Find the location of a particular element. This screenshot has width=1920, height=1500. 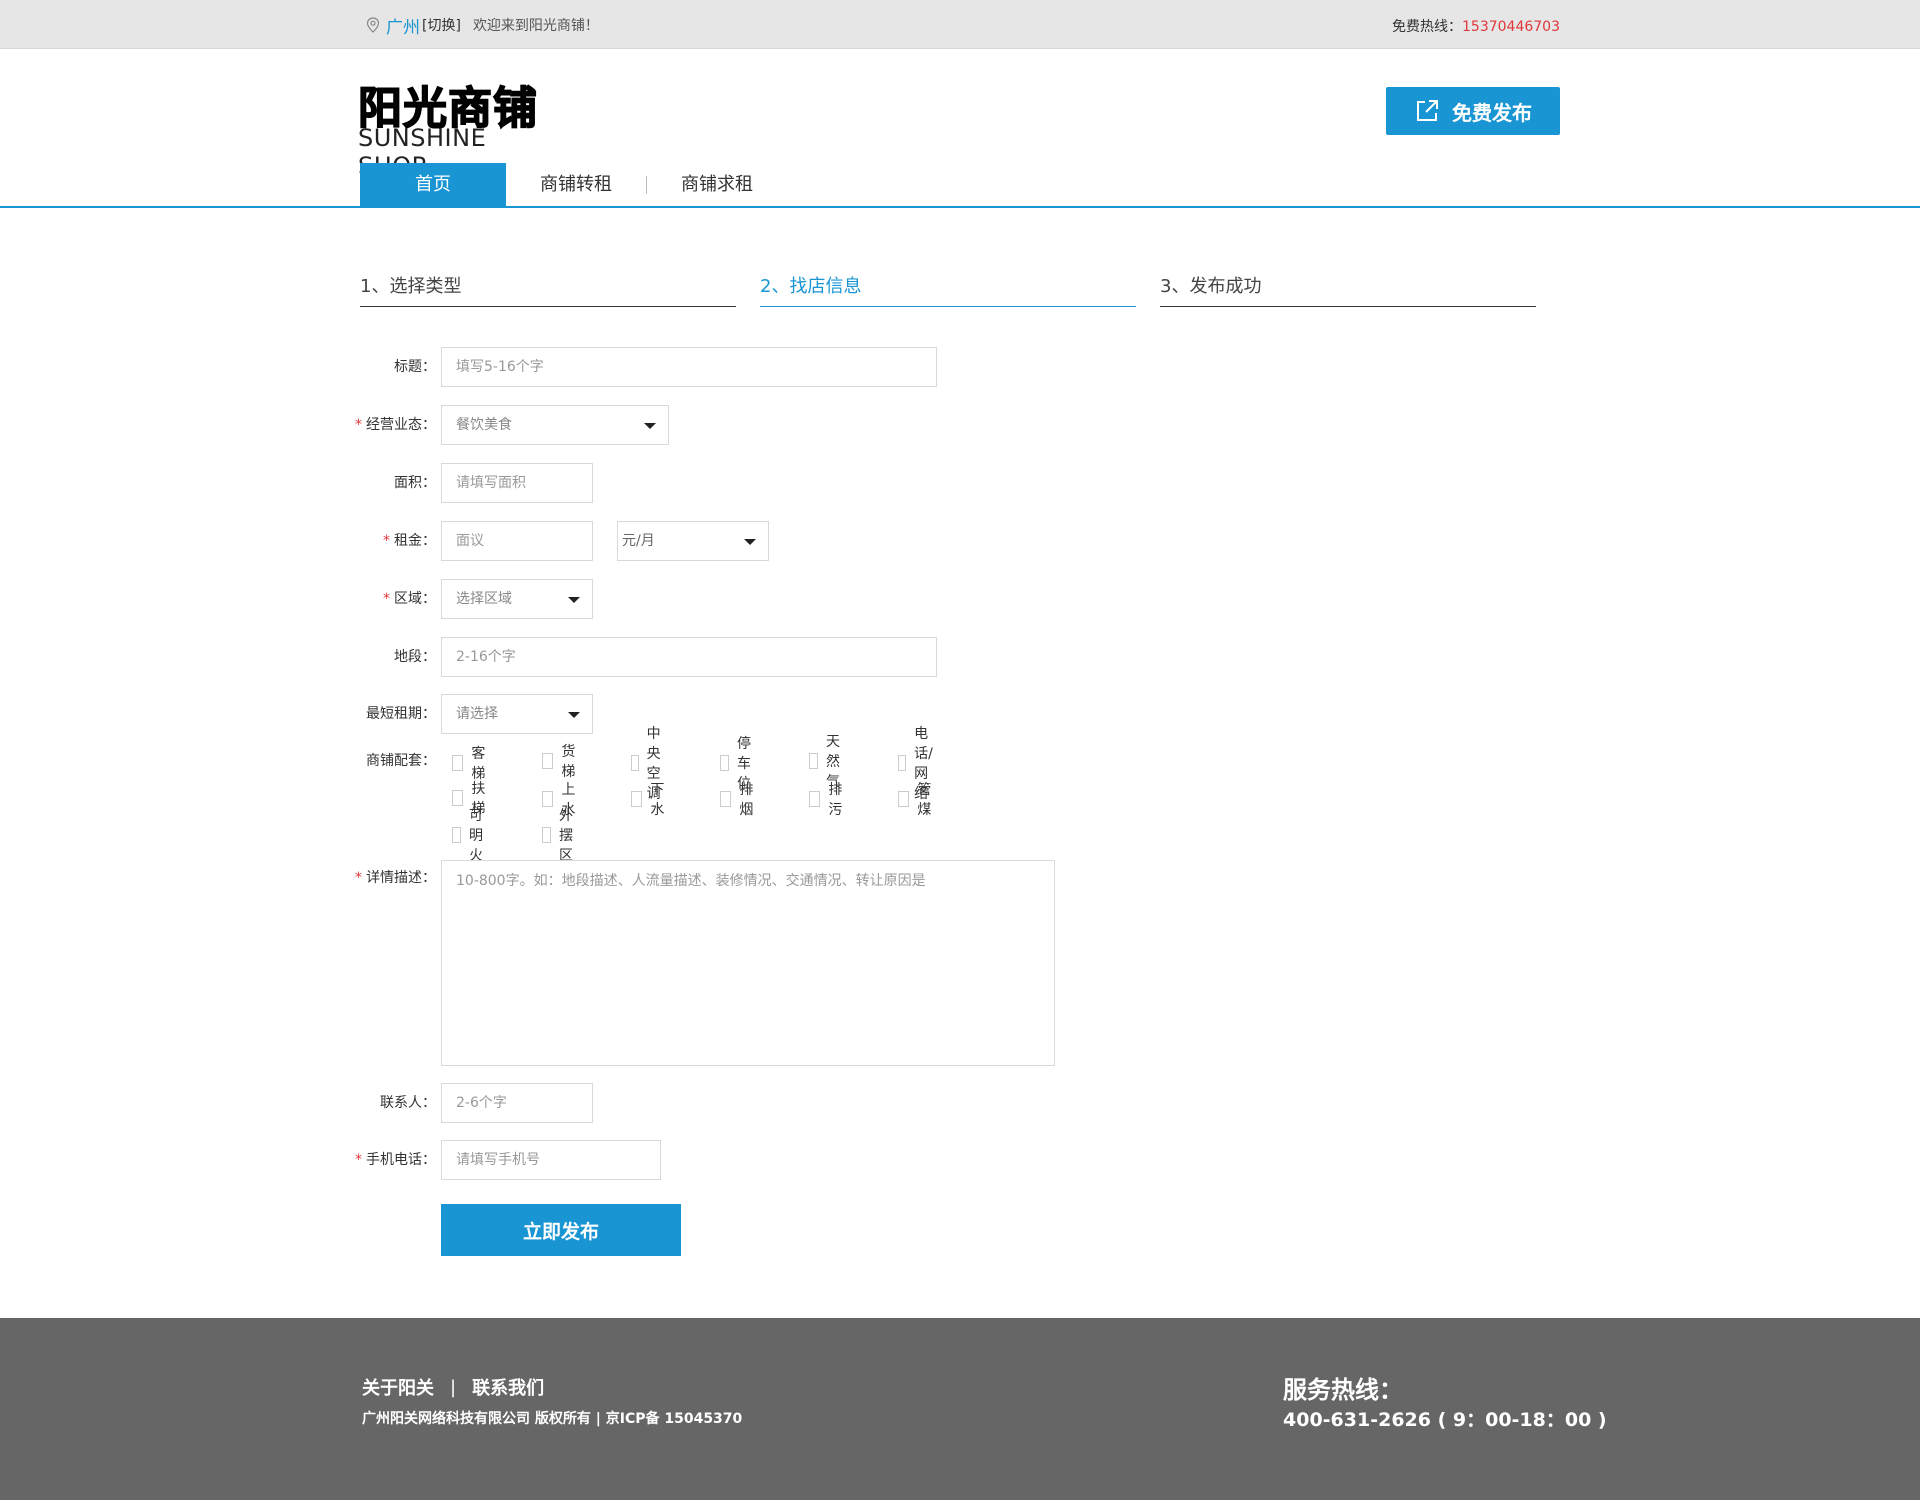

business-select-value: 餐饮美食 is located at coordinates (484, 425).